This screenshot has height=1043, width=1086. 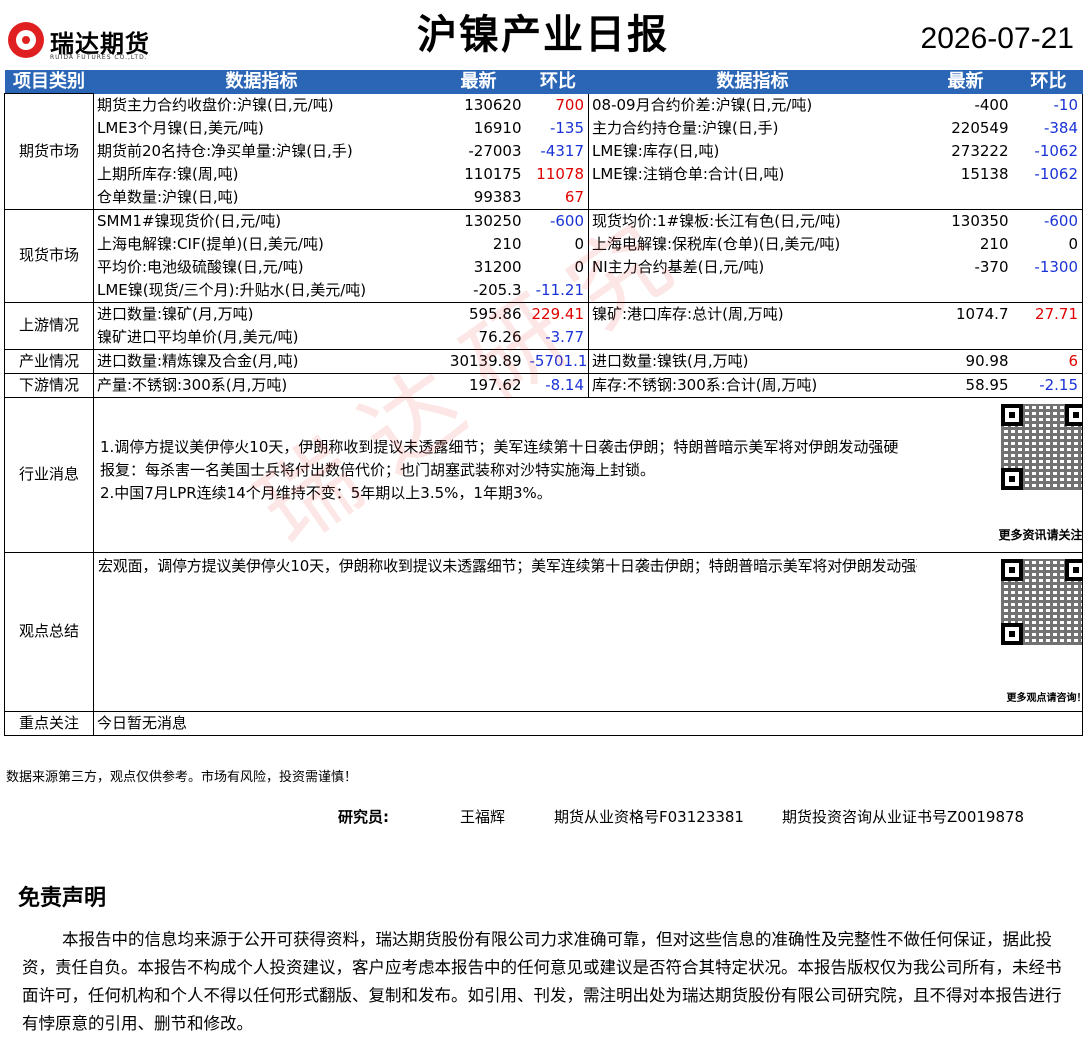 I want to click on indicator-name-right: 镍矿:港口库存:总计(周,万吨), so click(x=752, y=314).